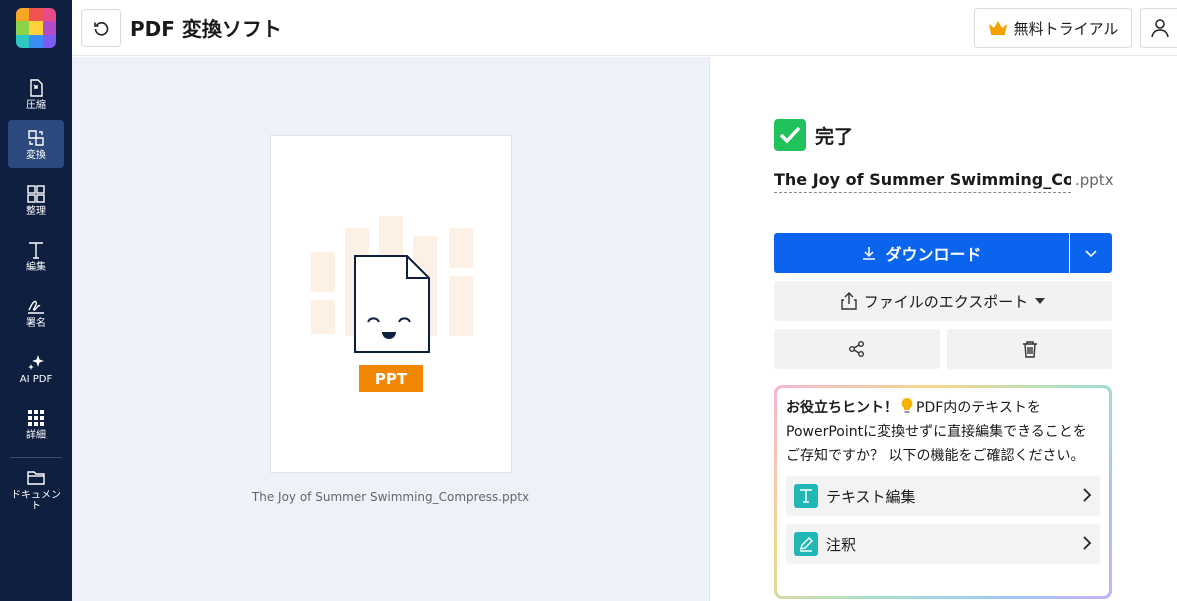 This screenshot has height=601, width=1177. I want to click on download-button: ダウンロード, so click(921, 253).